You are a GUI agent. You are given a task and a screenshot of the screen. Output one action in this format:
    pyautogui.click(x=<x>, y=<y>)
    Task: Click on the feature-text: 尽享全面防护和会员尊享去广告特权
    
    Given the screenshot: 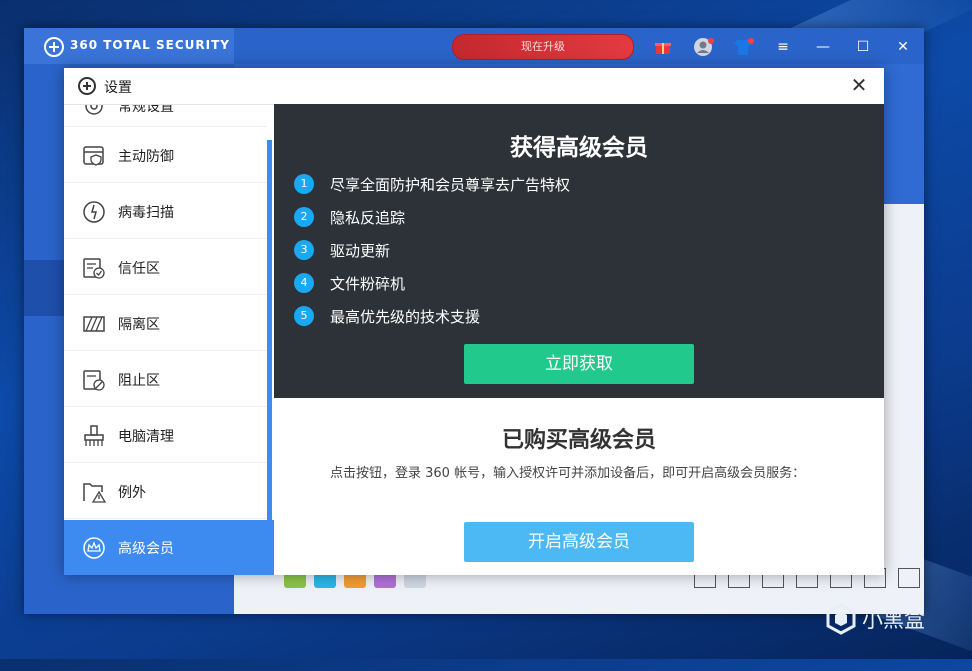 What is the action you would take?
    pyautogui.click(x=450, y=185)
    